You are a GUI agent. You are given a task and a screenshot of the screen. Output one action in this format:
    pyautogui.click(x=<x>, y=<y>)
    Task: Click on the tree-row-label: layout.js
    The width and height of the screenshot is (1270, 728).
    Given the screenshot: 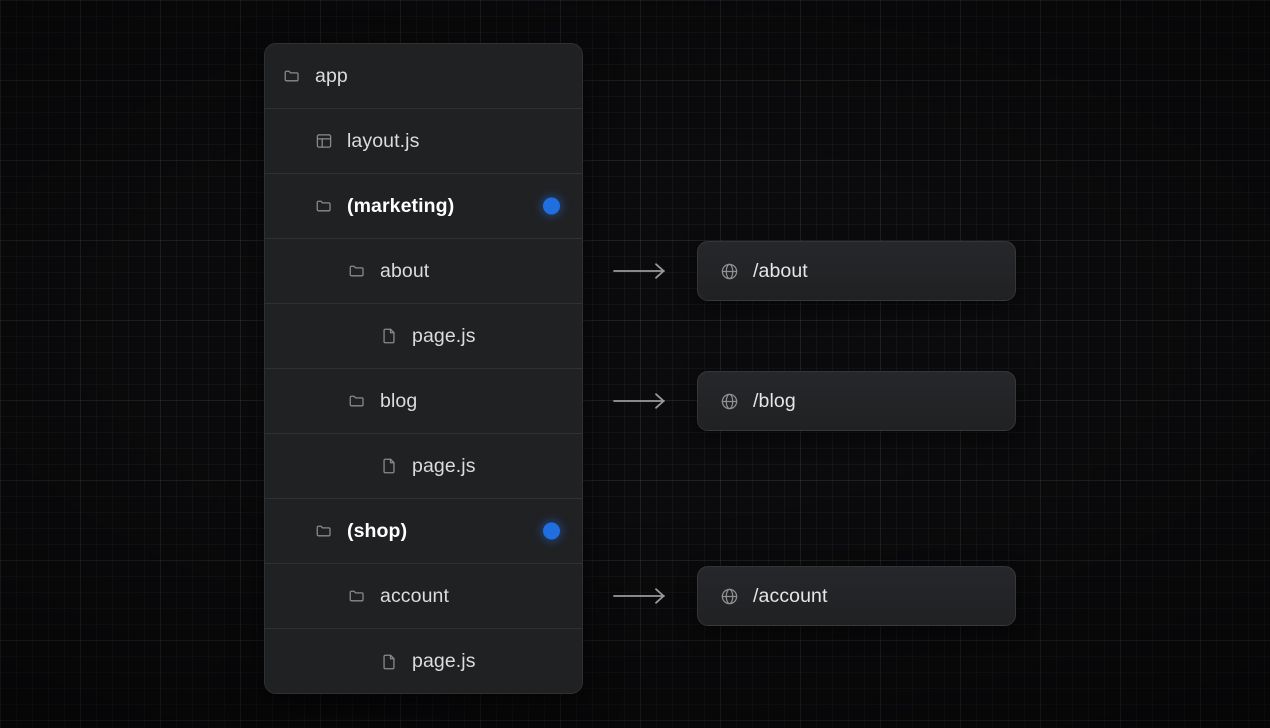 What is the action you would take?
    pyautogui.click(x=383, y=140)
    